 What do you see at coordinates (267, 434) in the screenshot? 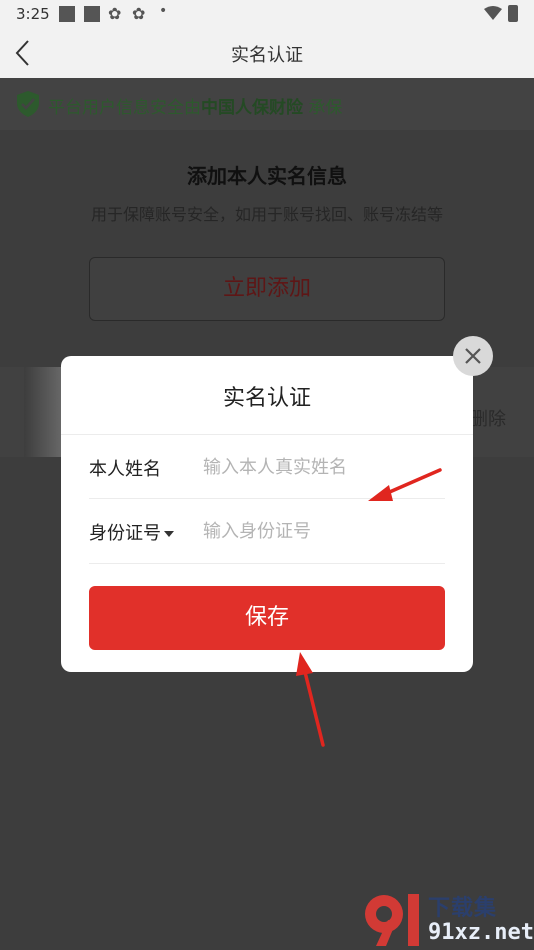
I see `dialog-divider` at bounding box center [267, 434].